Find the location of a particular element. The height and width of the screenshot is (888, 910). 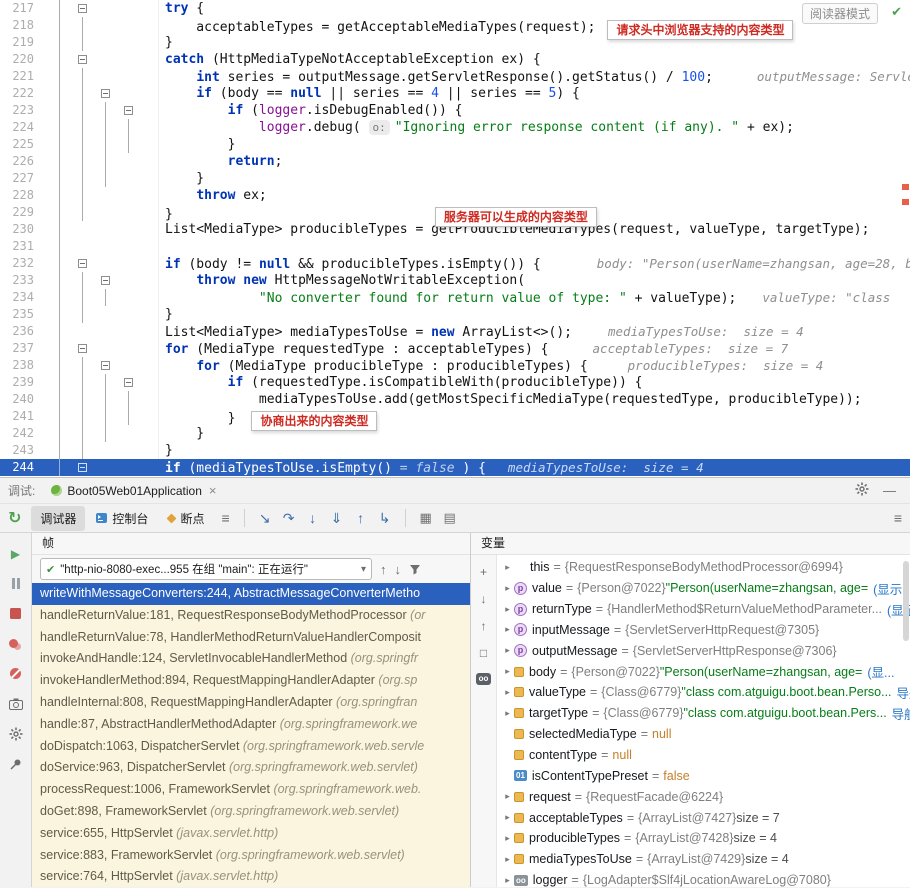

line-number: 232 is located at coordinates (22, 263).